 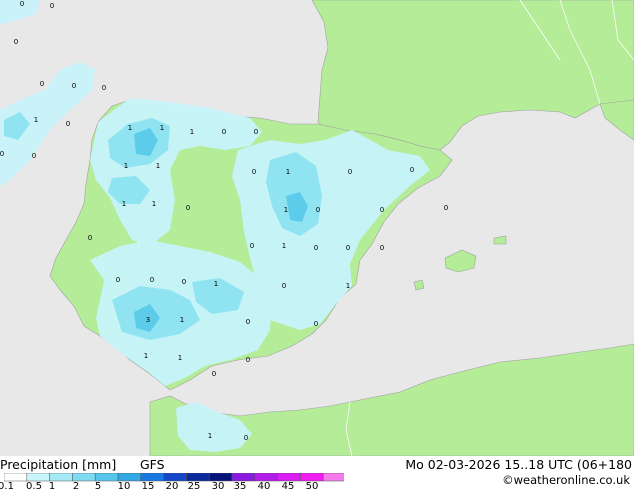 What do you see at coordinates (152, 464) in the screenshot?
I see `model-name: GFS` at bounding box center [152, 464].